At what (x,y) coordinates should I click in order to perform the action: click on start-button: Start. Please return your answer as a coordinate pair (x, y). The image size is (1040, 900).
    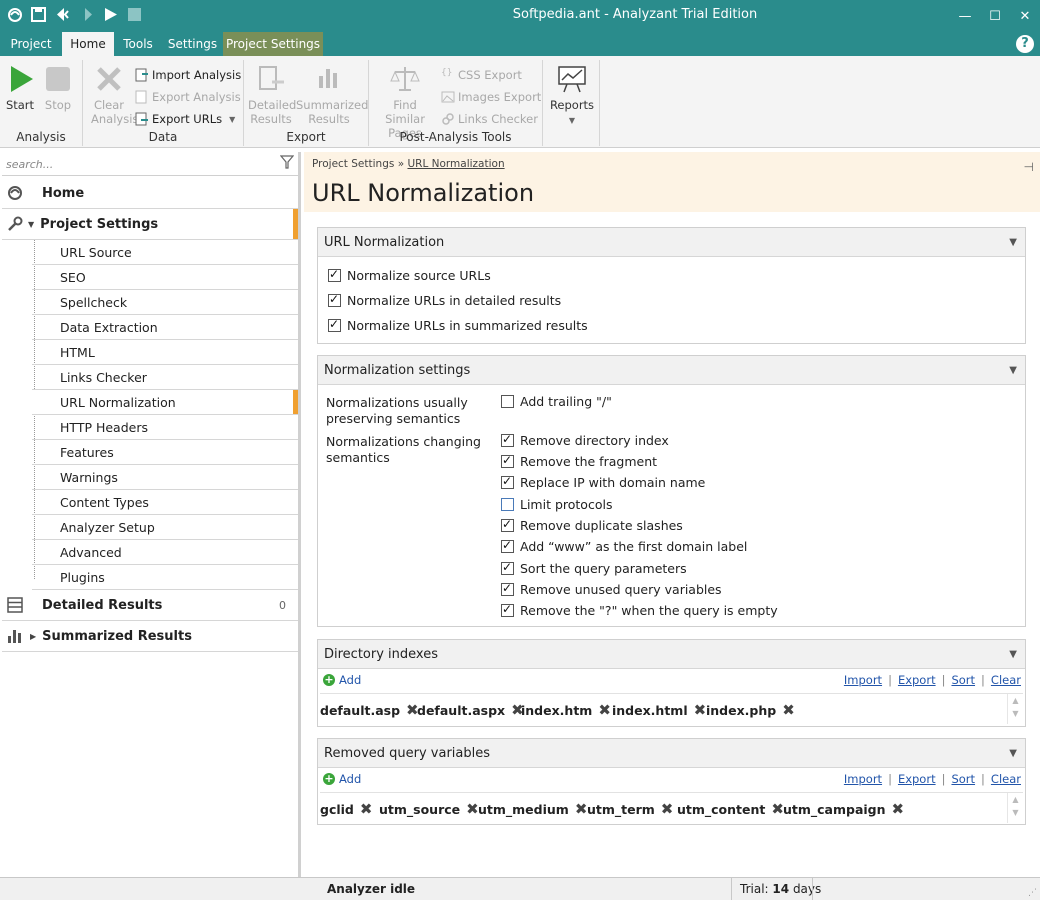
    Looking at the image, I should click on (20, 88).